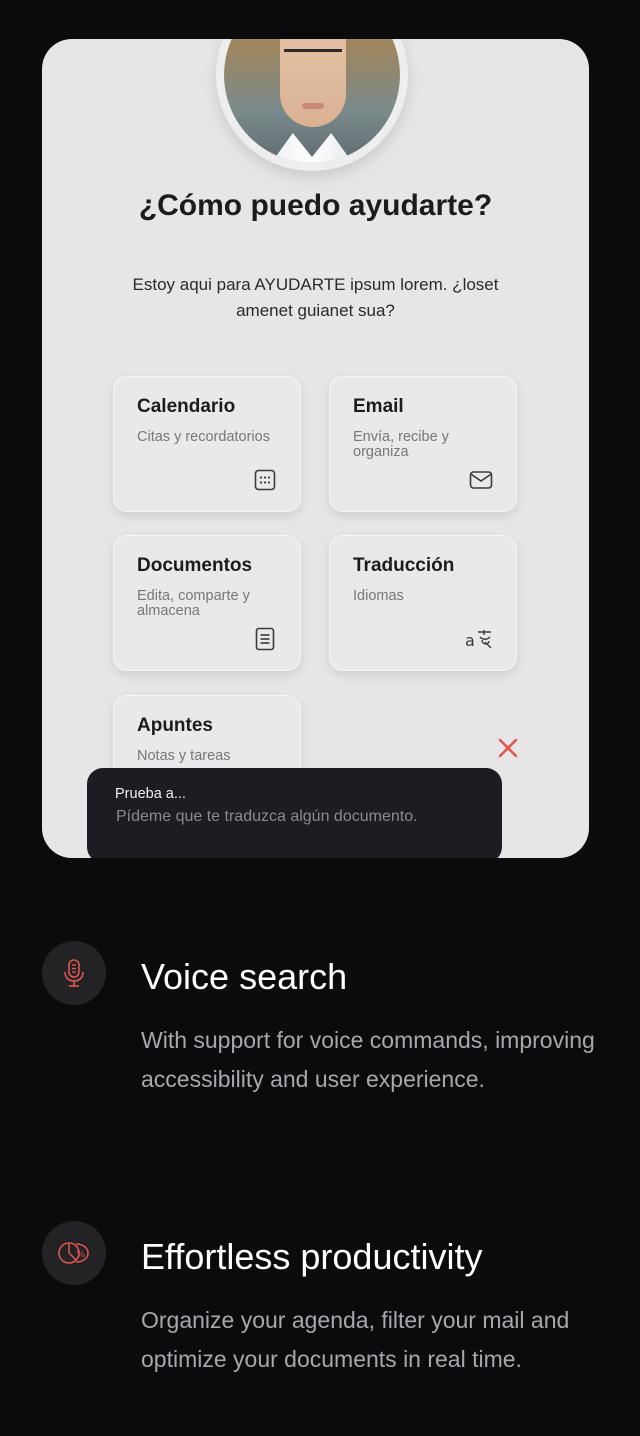 The height and width of the screenshot is (1436, 640). I want to click on card-title: Documentos, so click(195, 565).